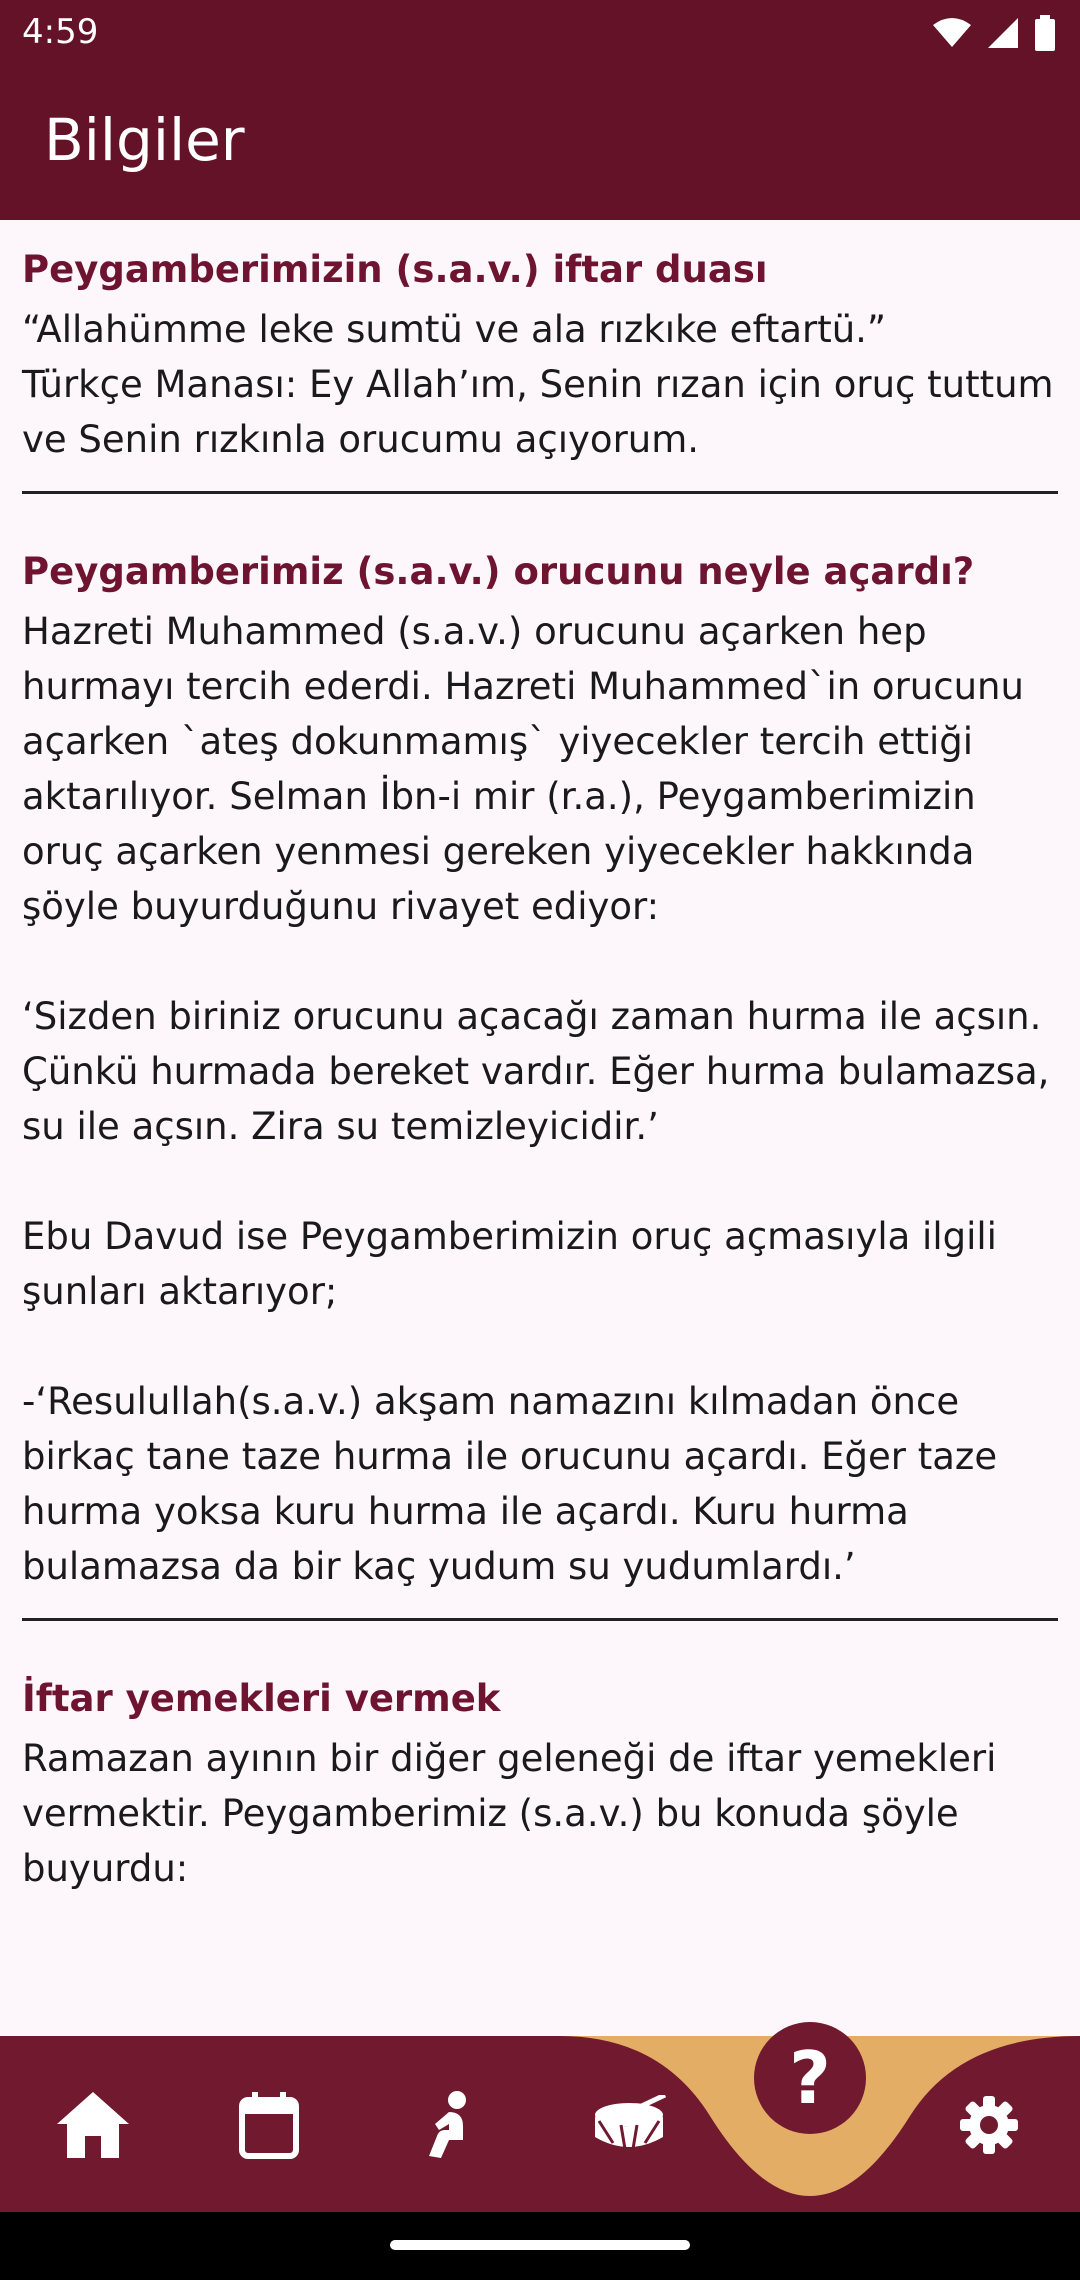 The height and width of the screenshot is (2280, 1080). What do you see at coordinates (1003, 33) in the screenshot?
I see `signal-icon` at bounding box center [1003, 33].